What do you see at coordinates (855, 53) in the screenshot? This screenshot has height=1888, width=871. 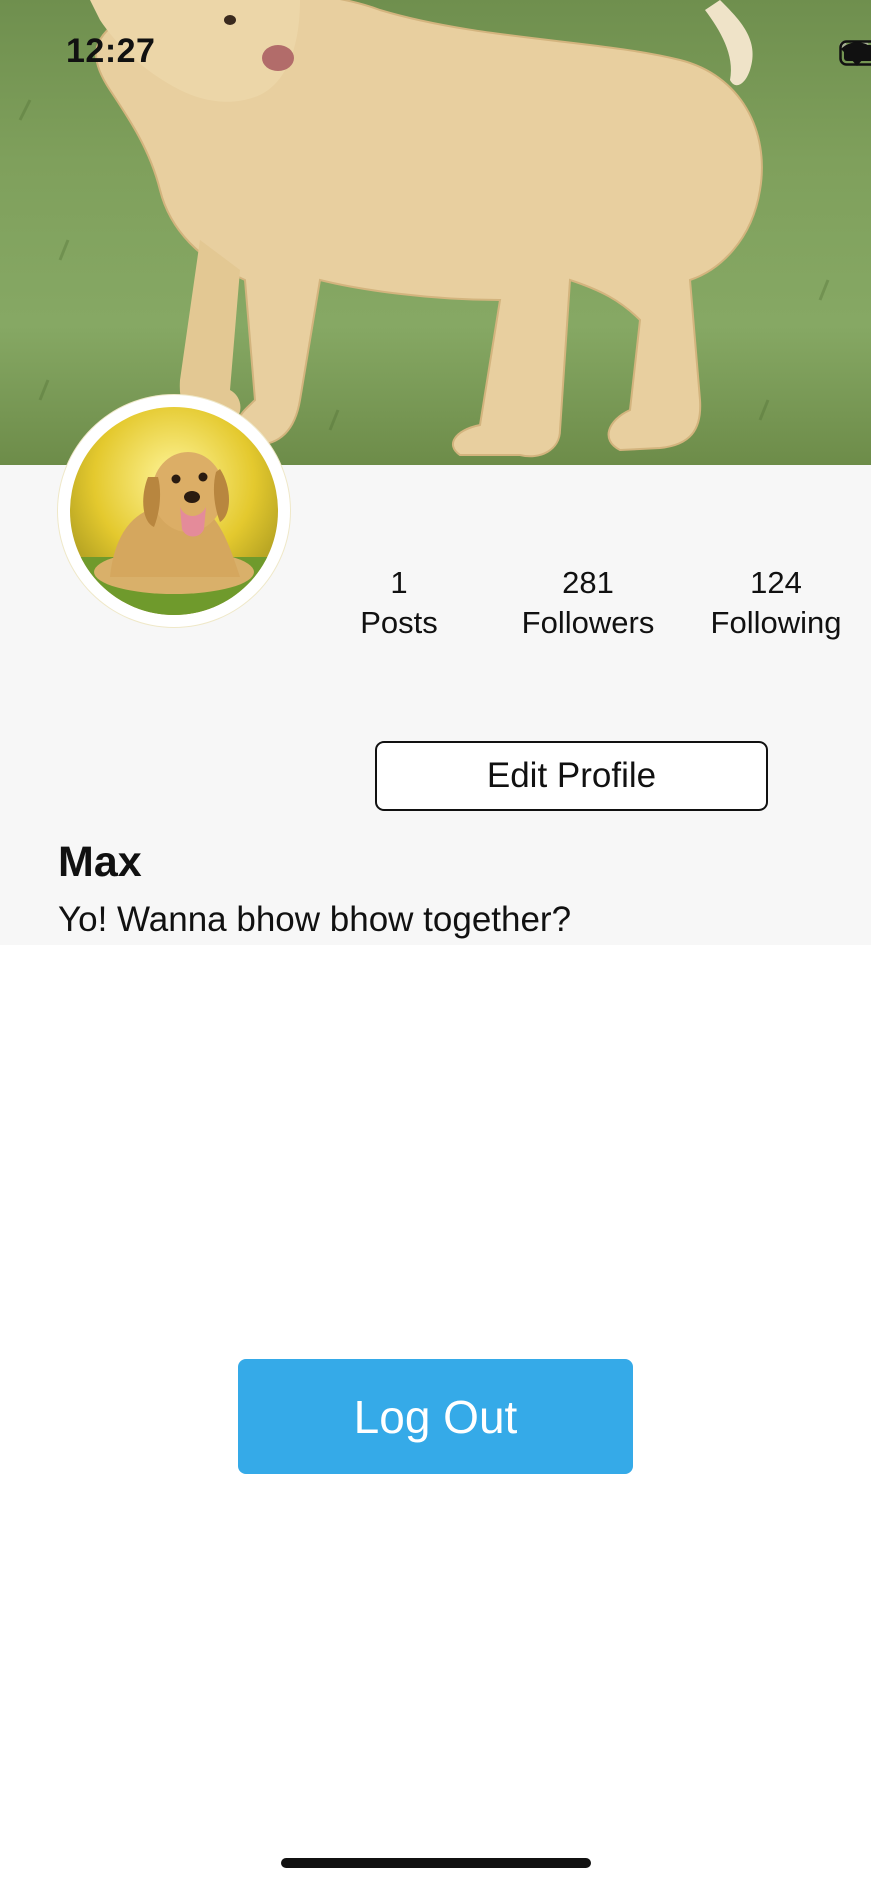 I see `battery-icon` at bounding box center [855, 53].